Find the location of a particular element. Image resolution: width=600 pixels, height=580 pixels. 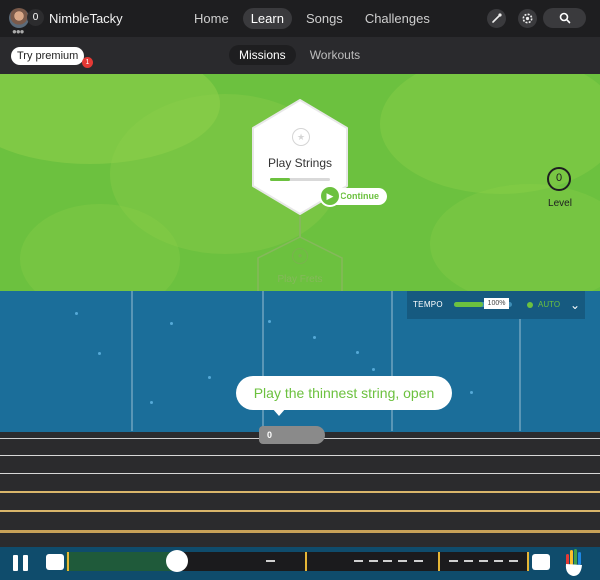

gear-glyph is located at coordinates (527, 18).